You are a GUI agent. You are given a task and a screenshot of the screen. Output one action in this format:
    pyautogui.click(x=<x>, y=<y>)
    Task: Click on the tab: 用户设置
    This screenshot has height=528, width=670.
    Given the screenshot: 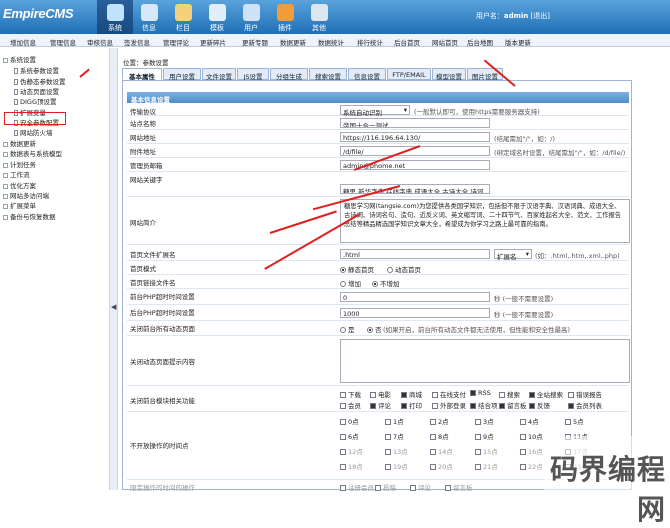 What is the action you would take?
    pyautogui.click(x=182, y=74)
    